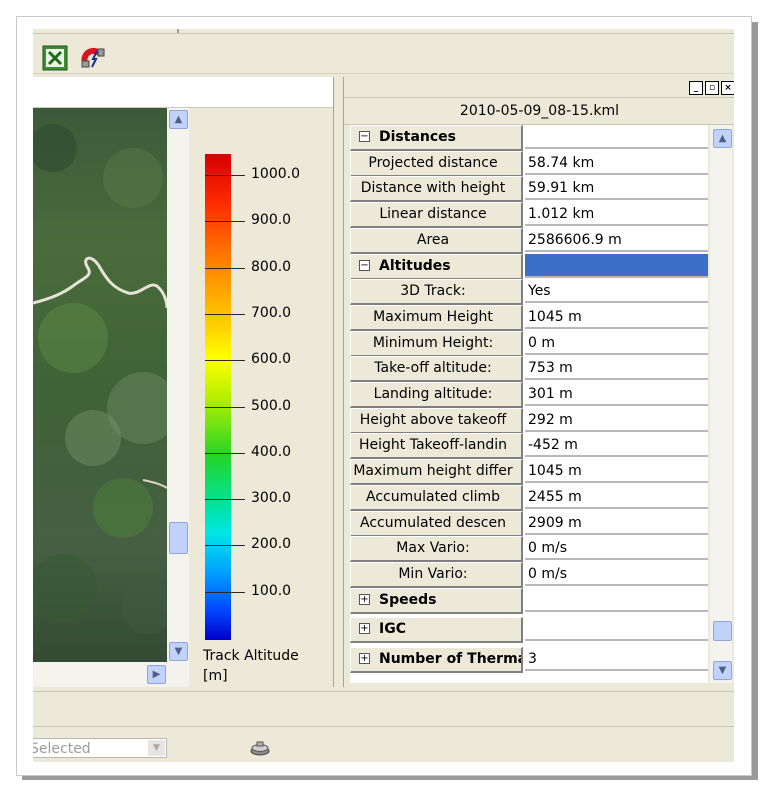  I want to click on property-name-cell: 3D Track:, so click(436, 292).